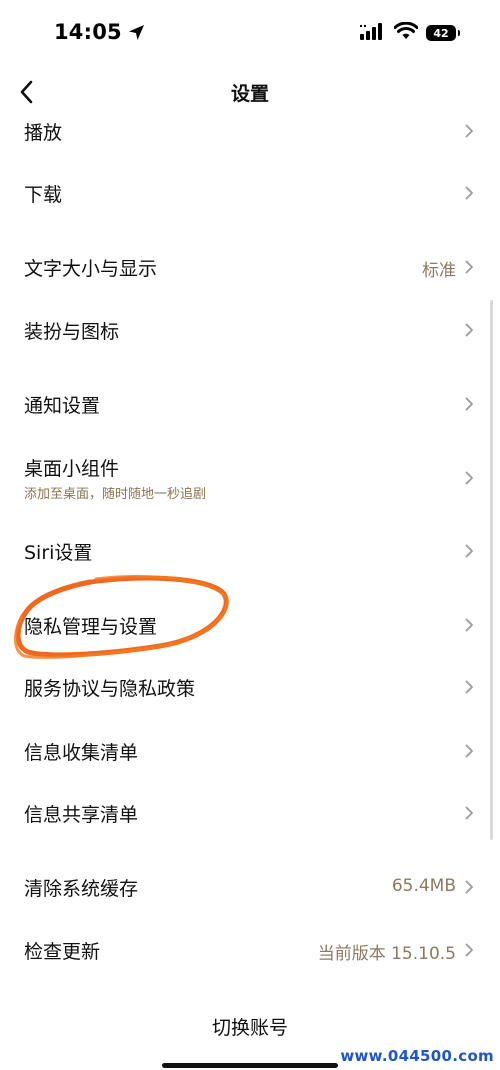 The height and width of the screenshot is (1070, 500). What do you see at coordinates (91, 627) in the screenshot?
I see `row-label: 隐私管理与设置` at bounding box center [91, 627].